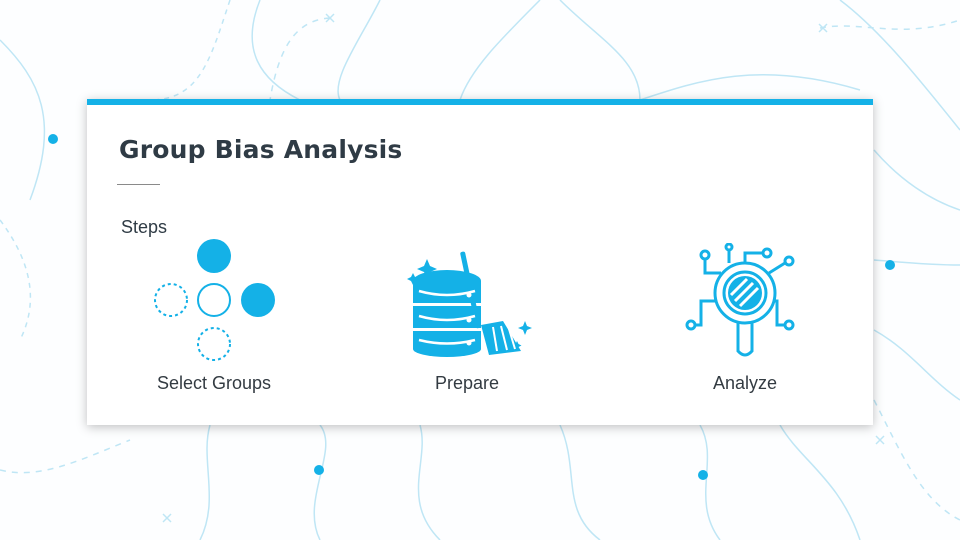 This screenshot has height=540, width=960. What do you see at coordinates (740, 300) in the screenshot?
I see `magnifier-circuit-icon` at bounding box center [740, 300].